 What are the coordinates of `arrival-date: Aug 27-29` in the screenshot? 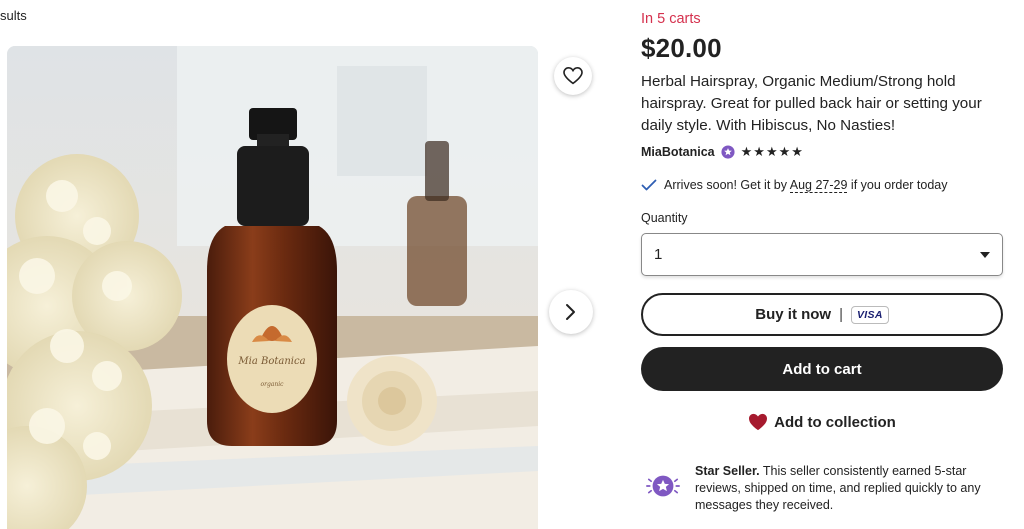 It's located at (818, 185).